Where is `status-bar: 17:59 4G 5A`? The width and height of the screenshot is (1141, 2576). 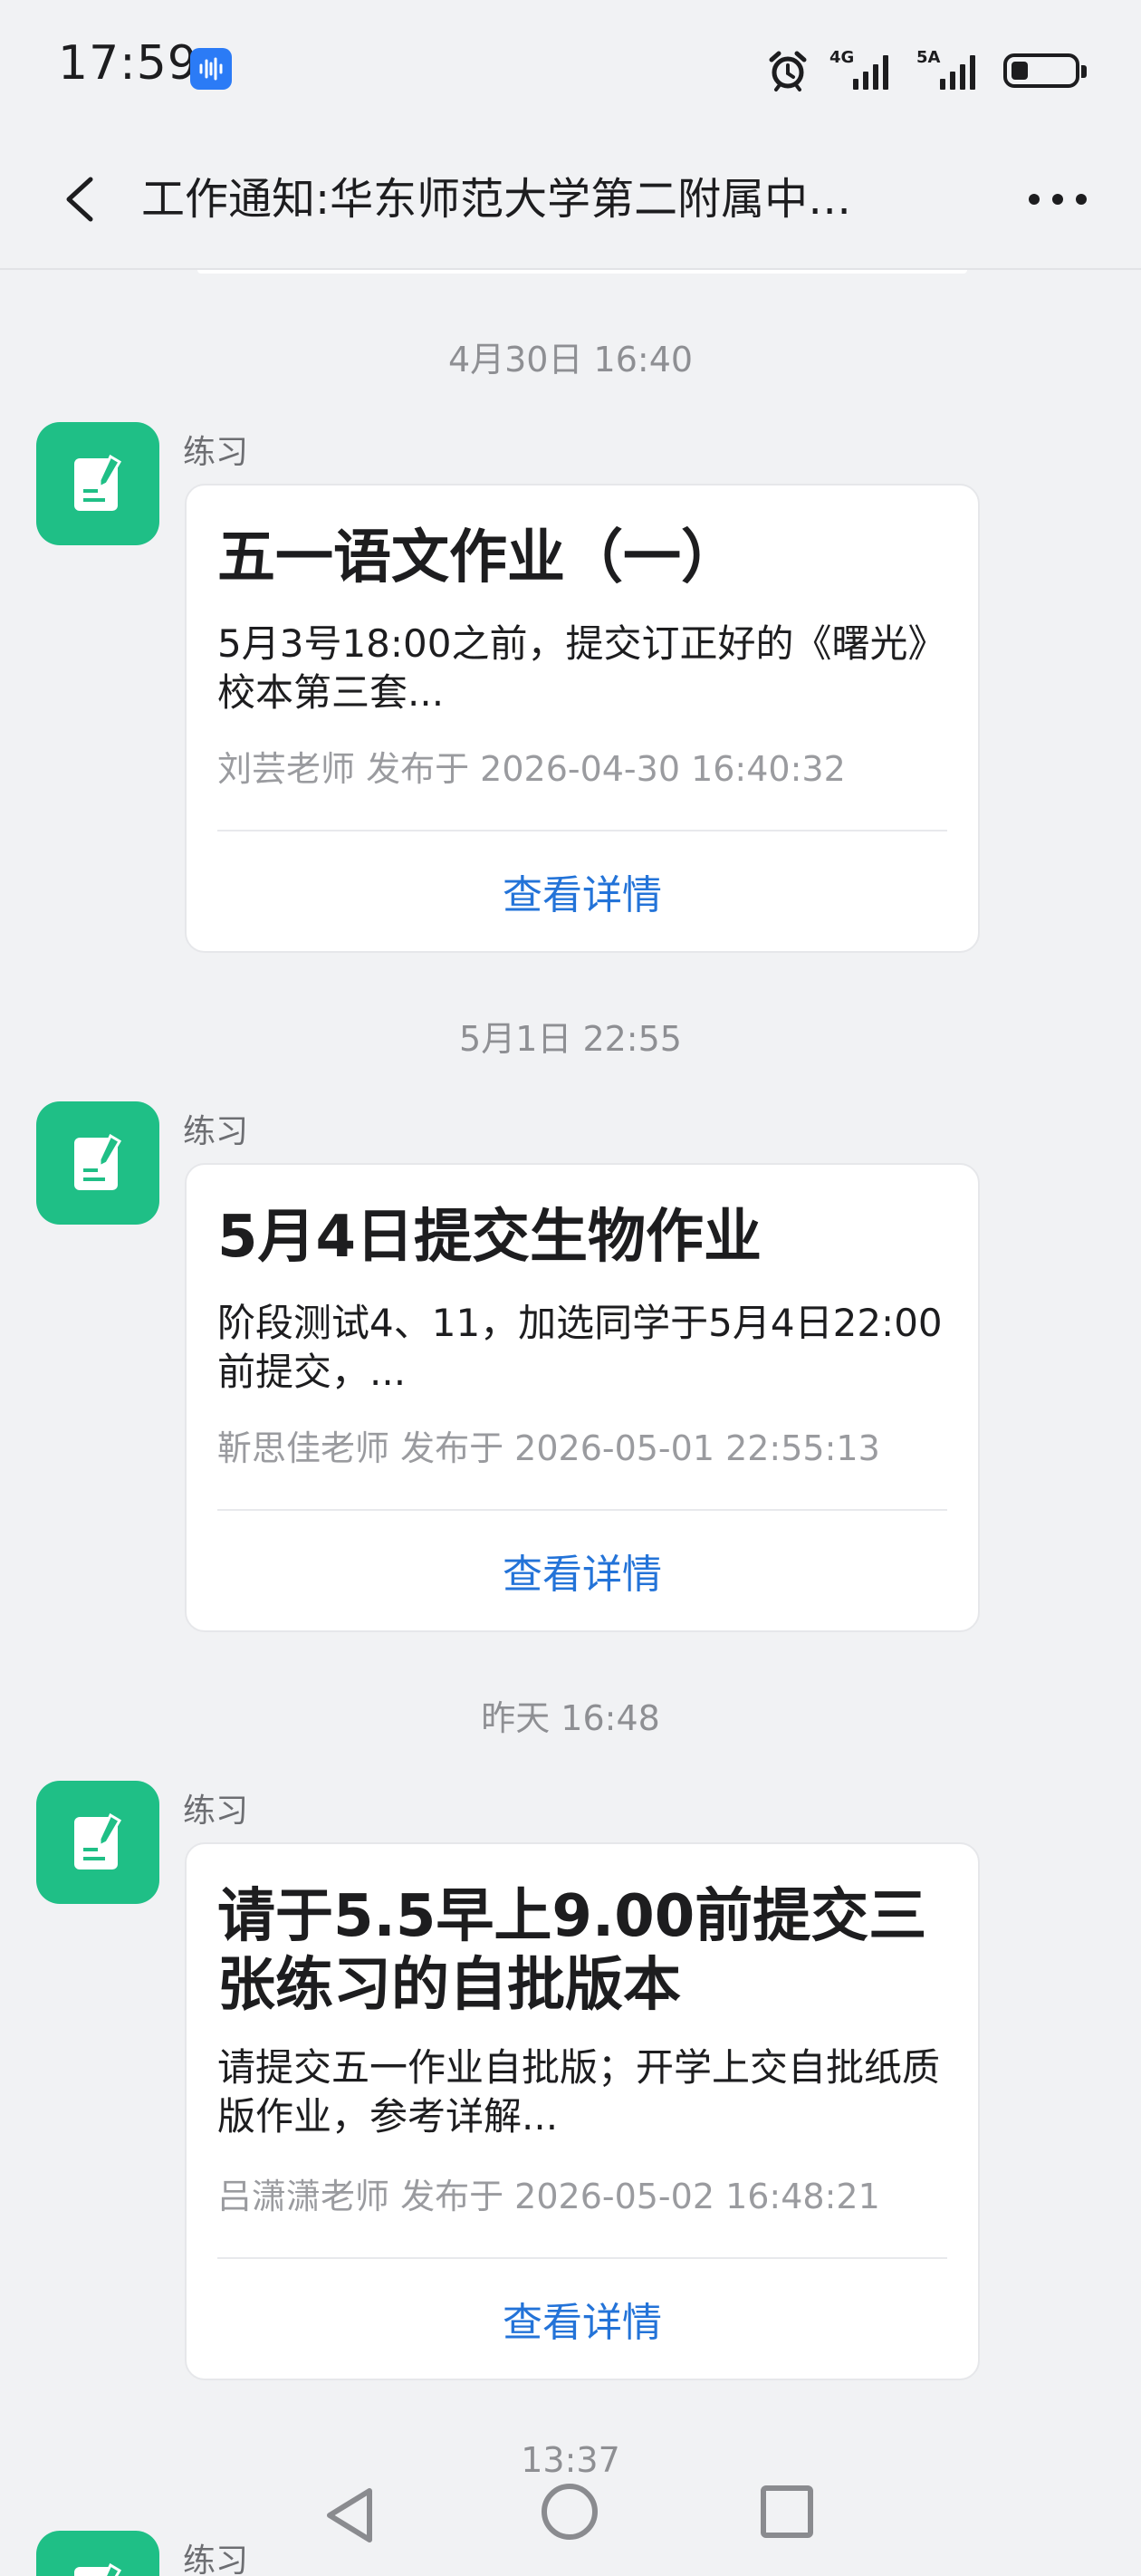
status-bar: 17:59 4G 5A is located at coordinates (570, 68).